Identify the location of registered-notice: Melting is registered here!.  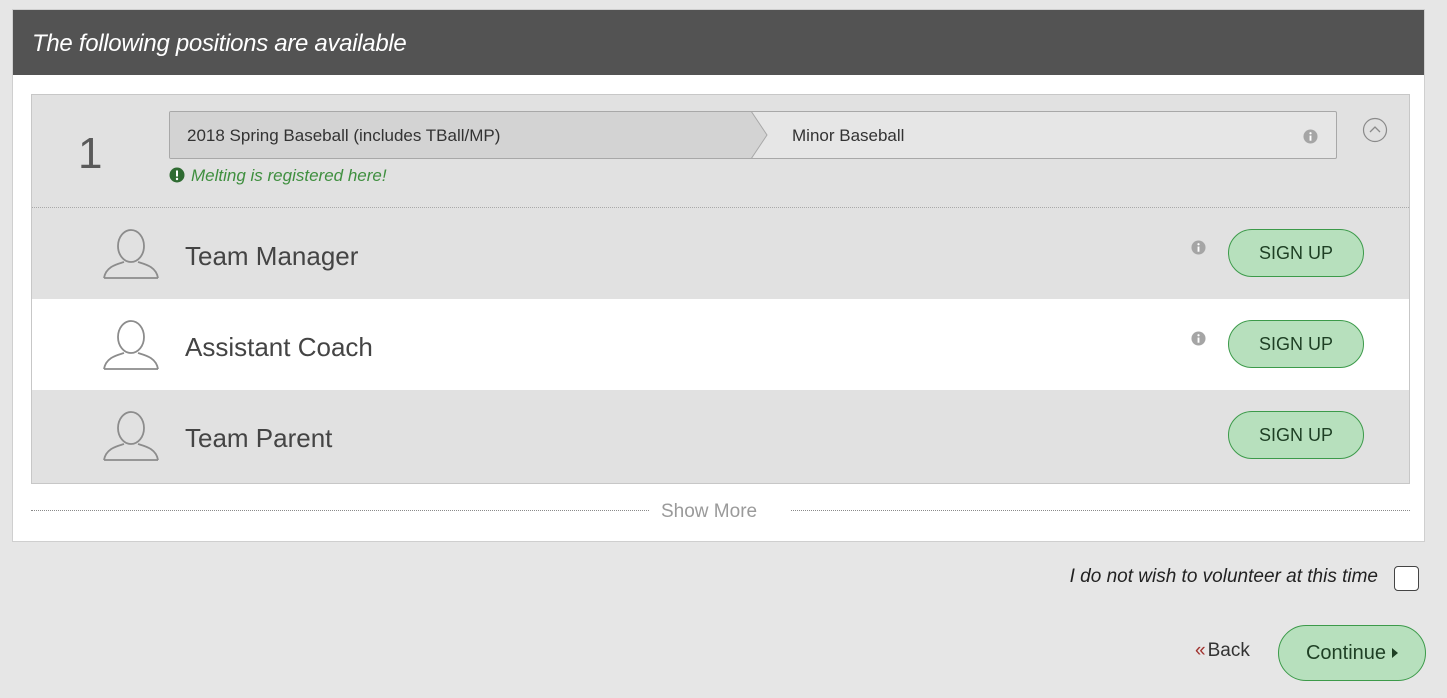
(278, 176).